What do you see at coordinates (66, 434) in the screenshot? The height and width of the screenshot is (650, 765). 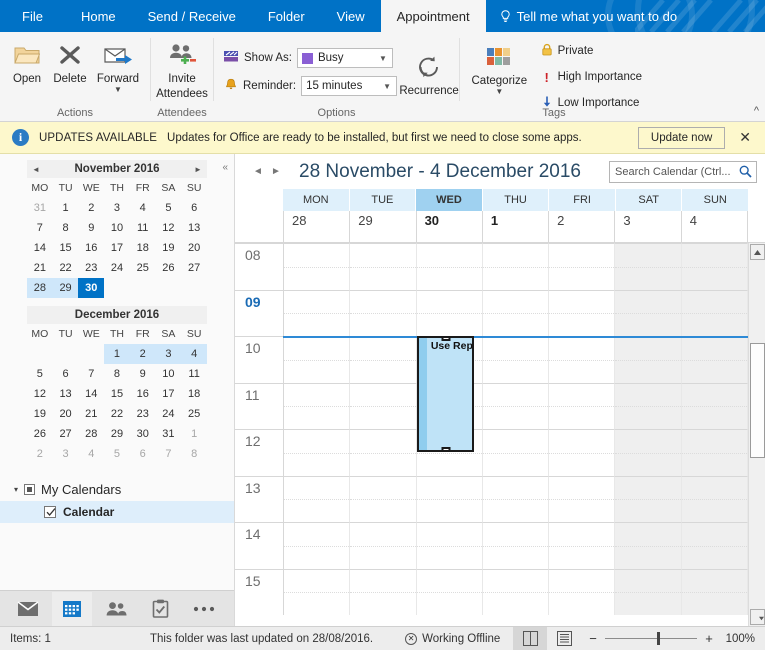 I see `mini-day-cell: 27` at bounding box center [66, 434].